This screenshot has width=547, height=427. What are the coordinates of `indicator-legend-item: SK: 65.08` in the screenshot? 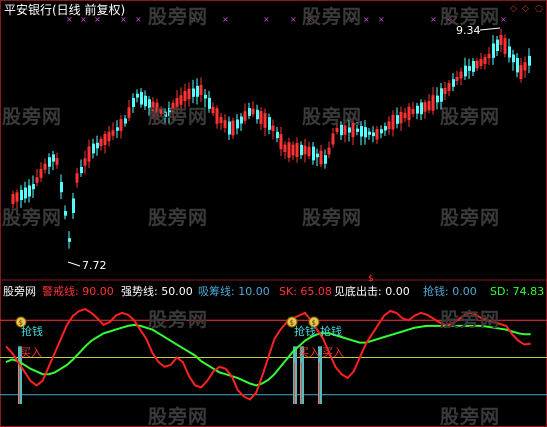 It's located at (305, 291).